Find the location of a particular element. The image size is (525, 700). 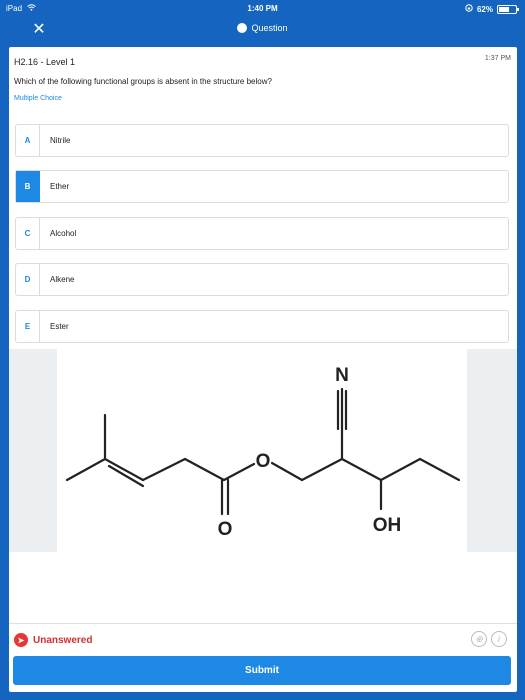

battery-icon is located at coordinates (508, 9).